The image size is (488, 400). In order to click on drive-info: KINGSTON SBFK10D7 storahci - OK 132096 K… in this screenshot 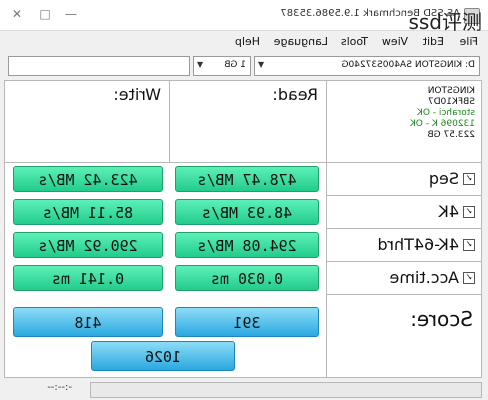, I will do `click(403, 122)`.